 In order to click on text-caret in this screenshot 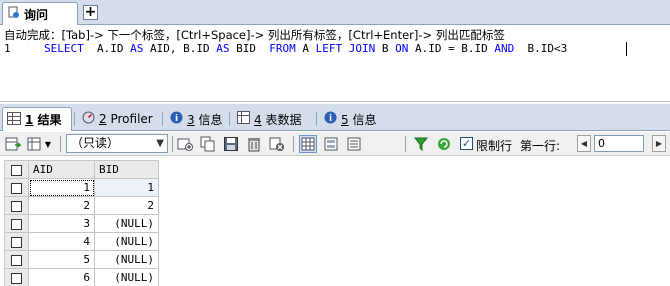, I will do `click(626, 49)`.